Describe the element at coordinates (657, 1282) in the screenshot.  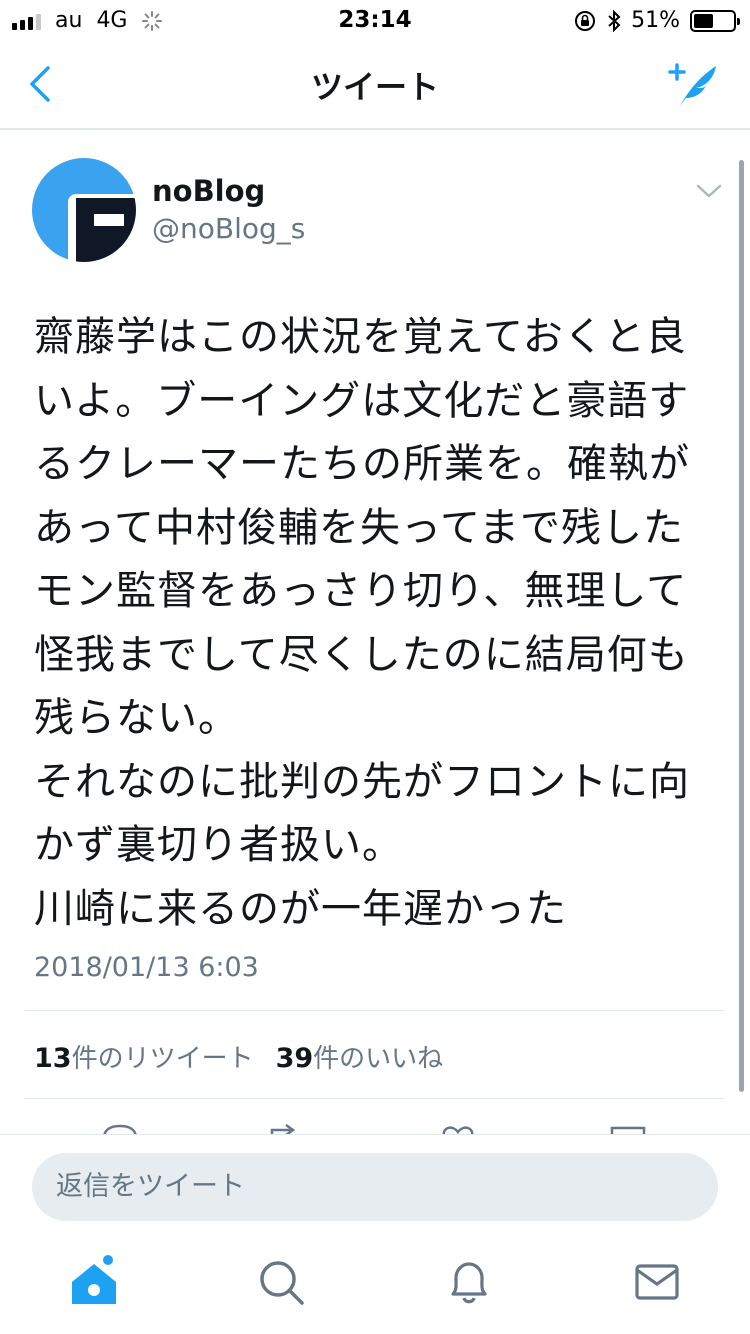
I see `messages-icon` at that location.